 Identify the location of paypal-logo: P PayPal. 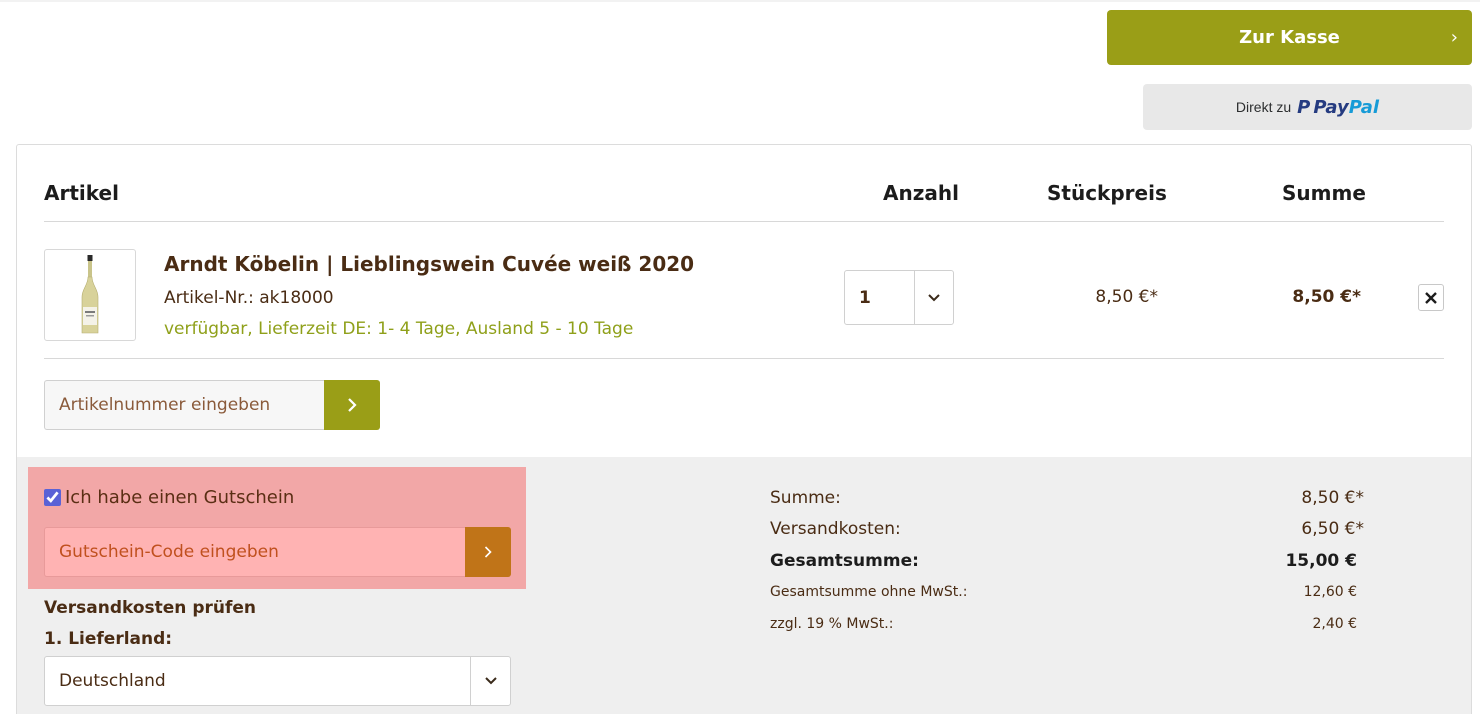
(1338, 107).